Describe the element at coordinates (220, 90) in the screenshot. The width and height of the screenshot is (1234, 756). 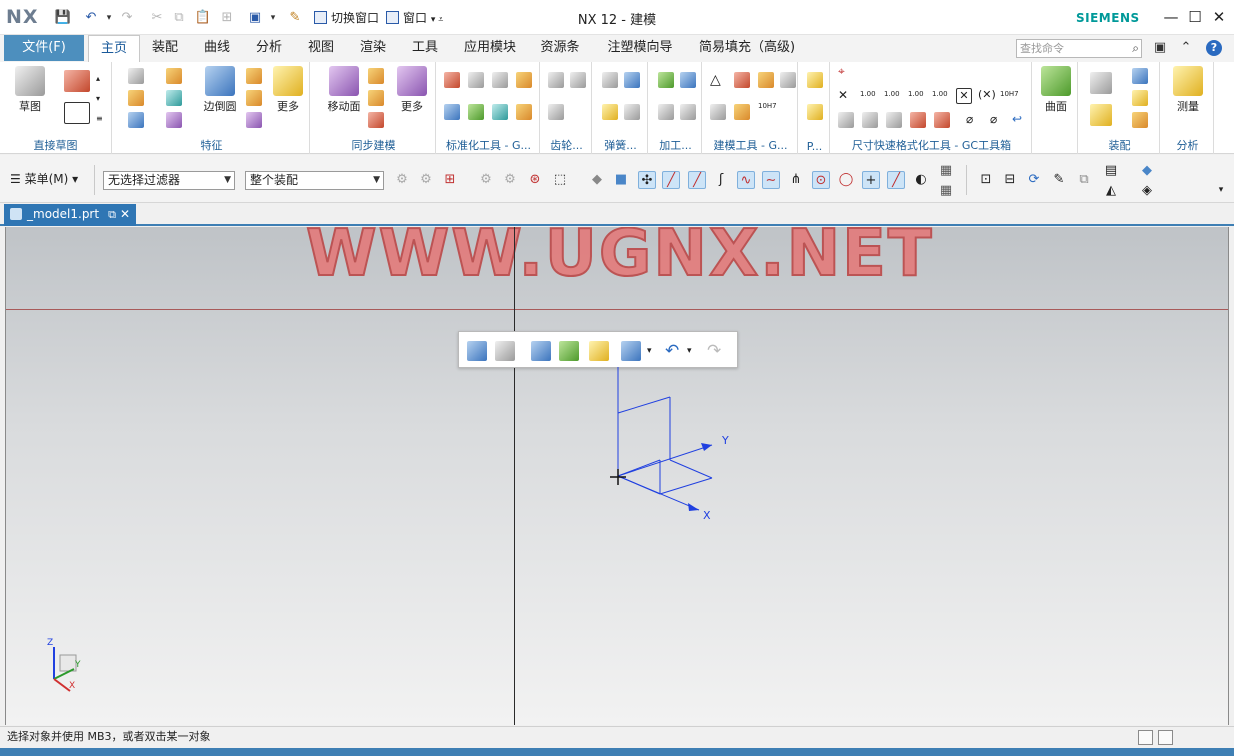
I see `edge-blend-button: 边倒圆` at that location.